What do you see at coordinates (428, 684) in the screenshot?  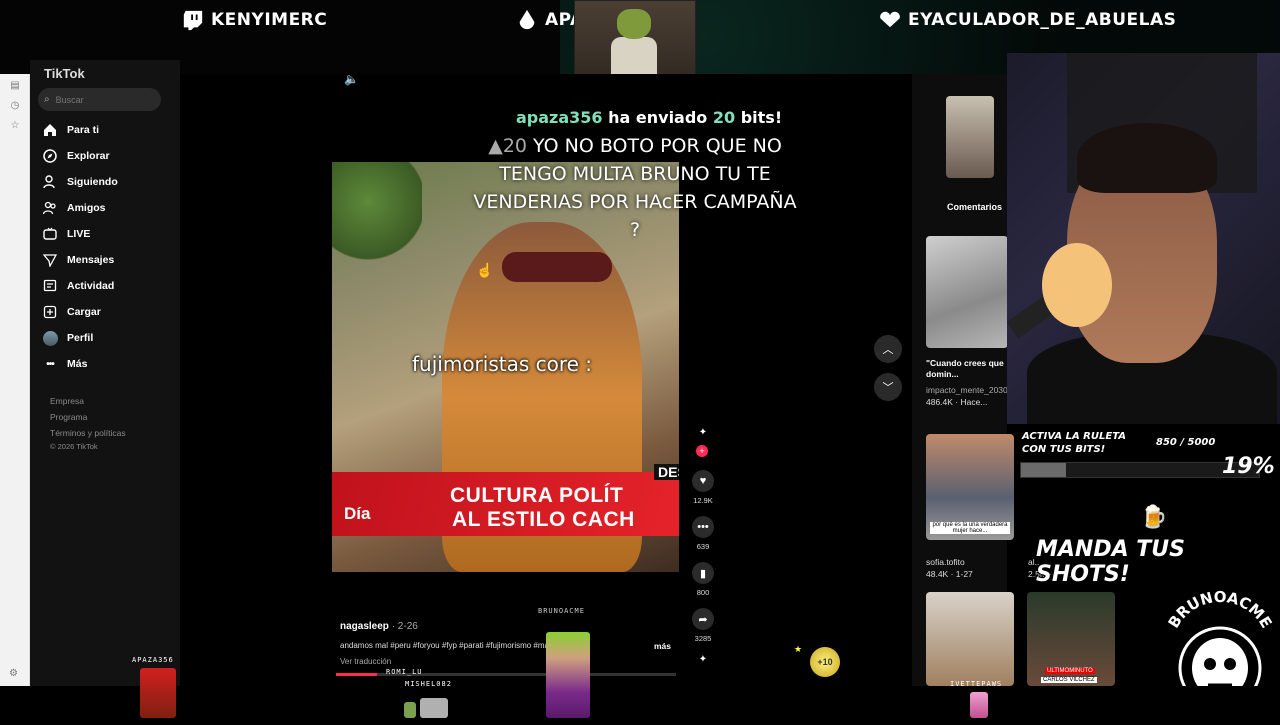 I see `sprite-name-mishel: MISHEL082` at bounding box center [428, 684].